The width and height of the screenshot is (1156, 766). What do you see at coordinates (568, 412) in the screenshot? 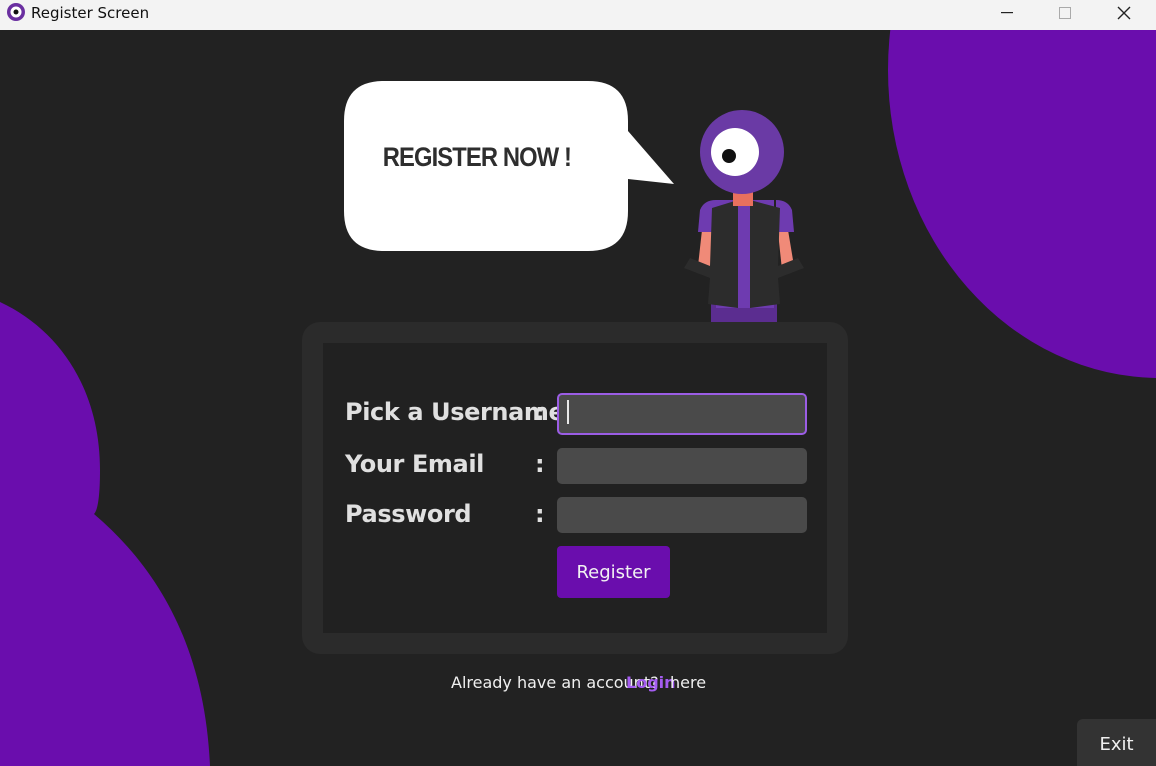
I see `text-caret` at bounding box center [568, 412].